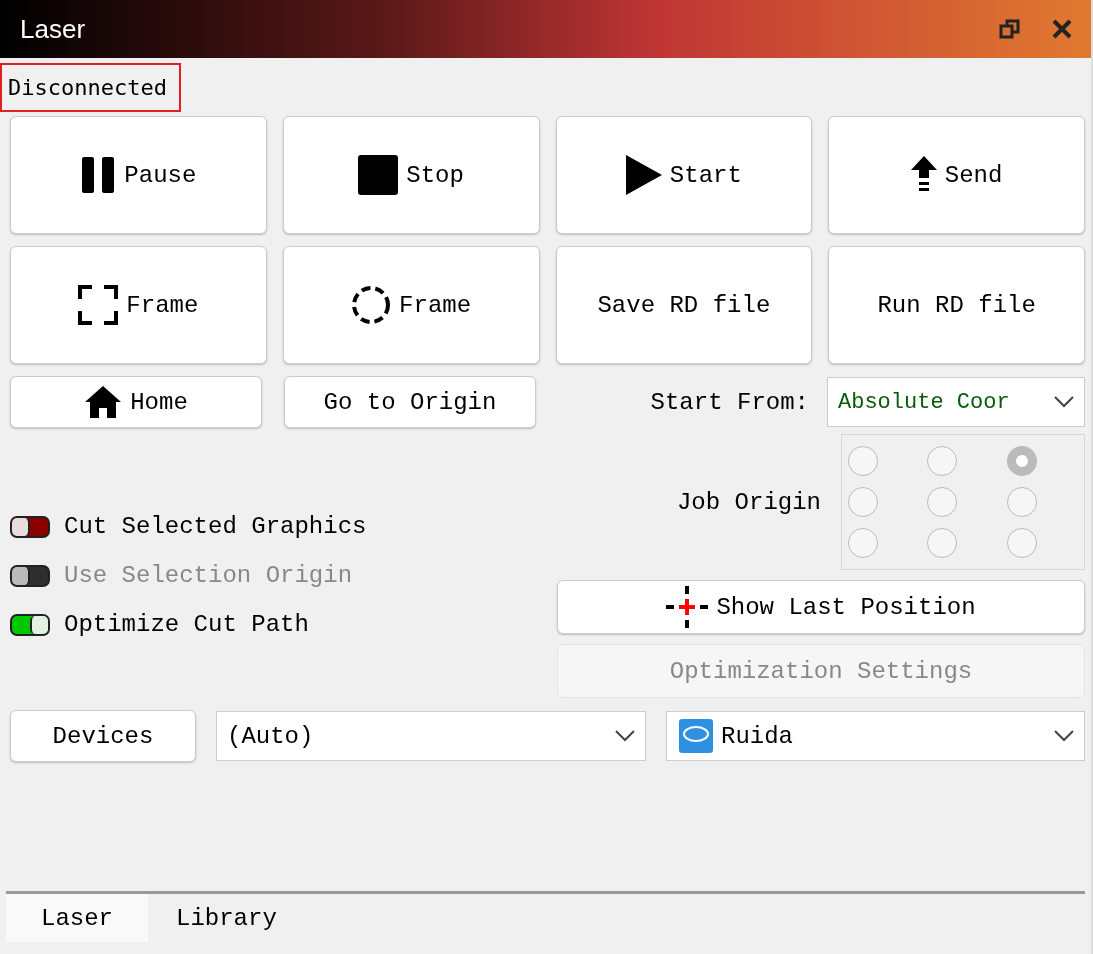 The image size is (1093, 954). What do you see at coordinates (186, 624) in the screenshot?
I see `toggle-label: Optimize Cut Path` at bounding box center [186, 624].